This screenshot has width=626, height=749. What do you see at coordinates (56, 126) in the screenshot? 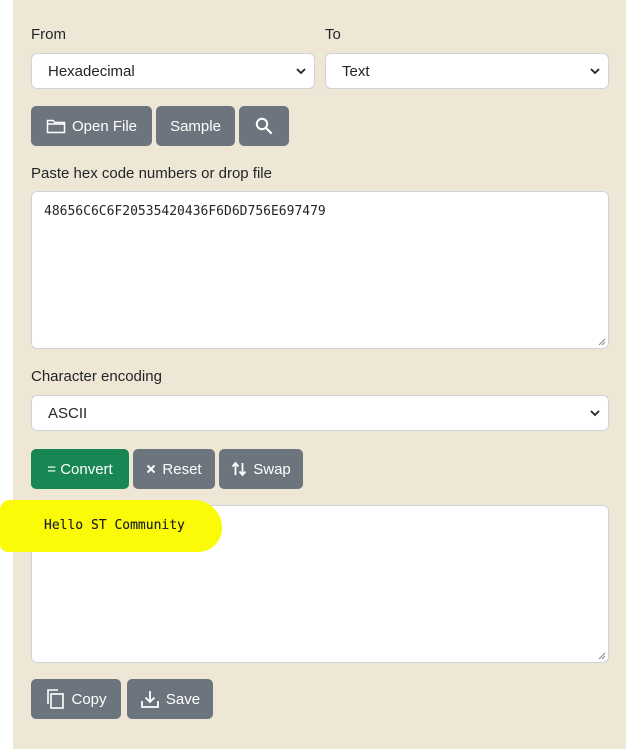
I see `folder-icon` at bounding box center [56, 126].